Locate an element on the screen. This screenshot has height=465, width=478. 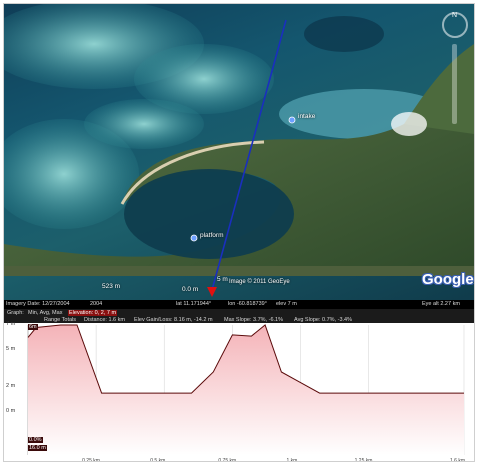
graph-label: Graph: is located at coordinates (15, 313).